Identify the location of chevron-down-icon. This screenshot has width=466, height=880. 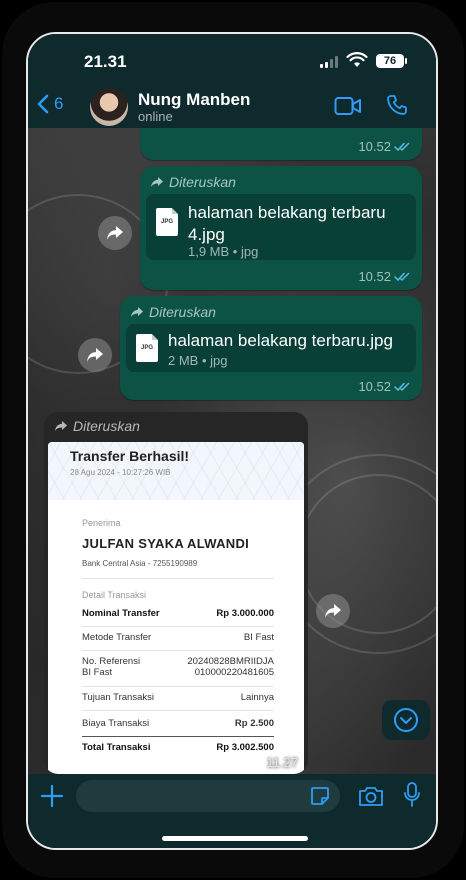
(406, 720).